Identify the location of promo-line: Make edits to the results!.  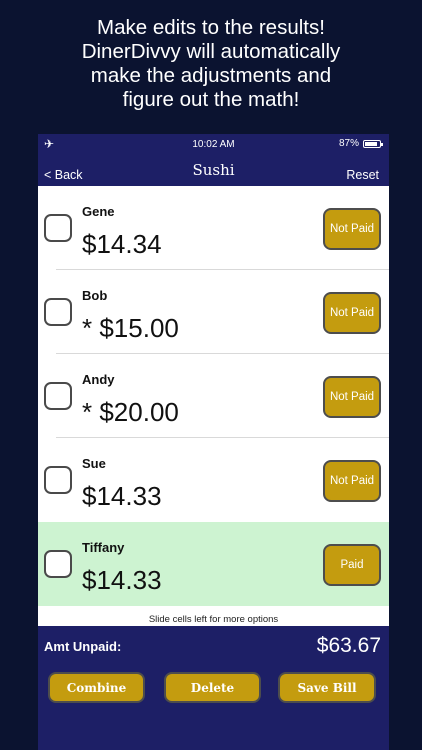
(211, 27).